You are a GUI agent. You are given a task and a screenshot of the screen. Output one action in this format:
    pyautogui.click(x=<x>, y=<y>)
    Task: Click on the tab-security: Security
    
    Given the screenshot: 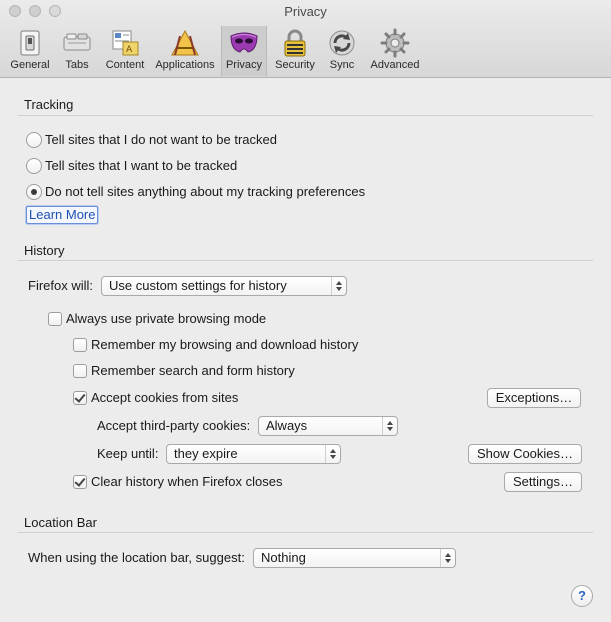 What is the action you would take?
    pyautogui.click(x=295, y=51)
    